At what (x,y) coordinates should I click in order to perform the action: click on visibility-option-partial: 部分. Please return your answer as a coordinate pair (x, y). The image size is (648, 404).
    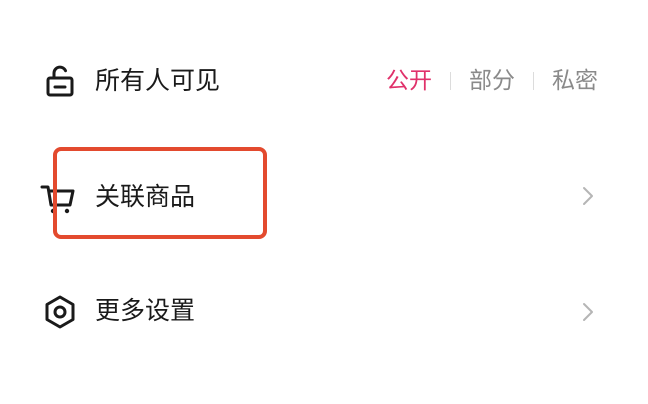
    Looking at the image, I should click on (492, 81).